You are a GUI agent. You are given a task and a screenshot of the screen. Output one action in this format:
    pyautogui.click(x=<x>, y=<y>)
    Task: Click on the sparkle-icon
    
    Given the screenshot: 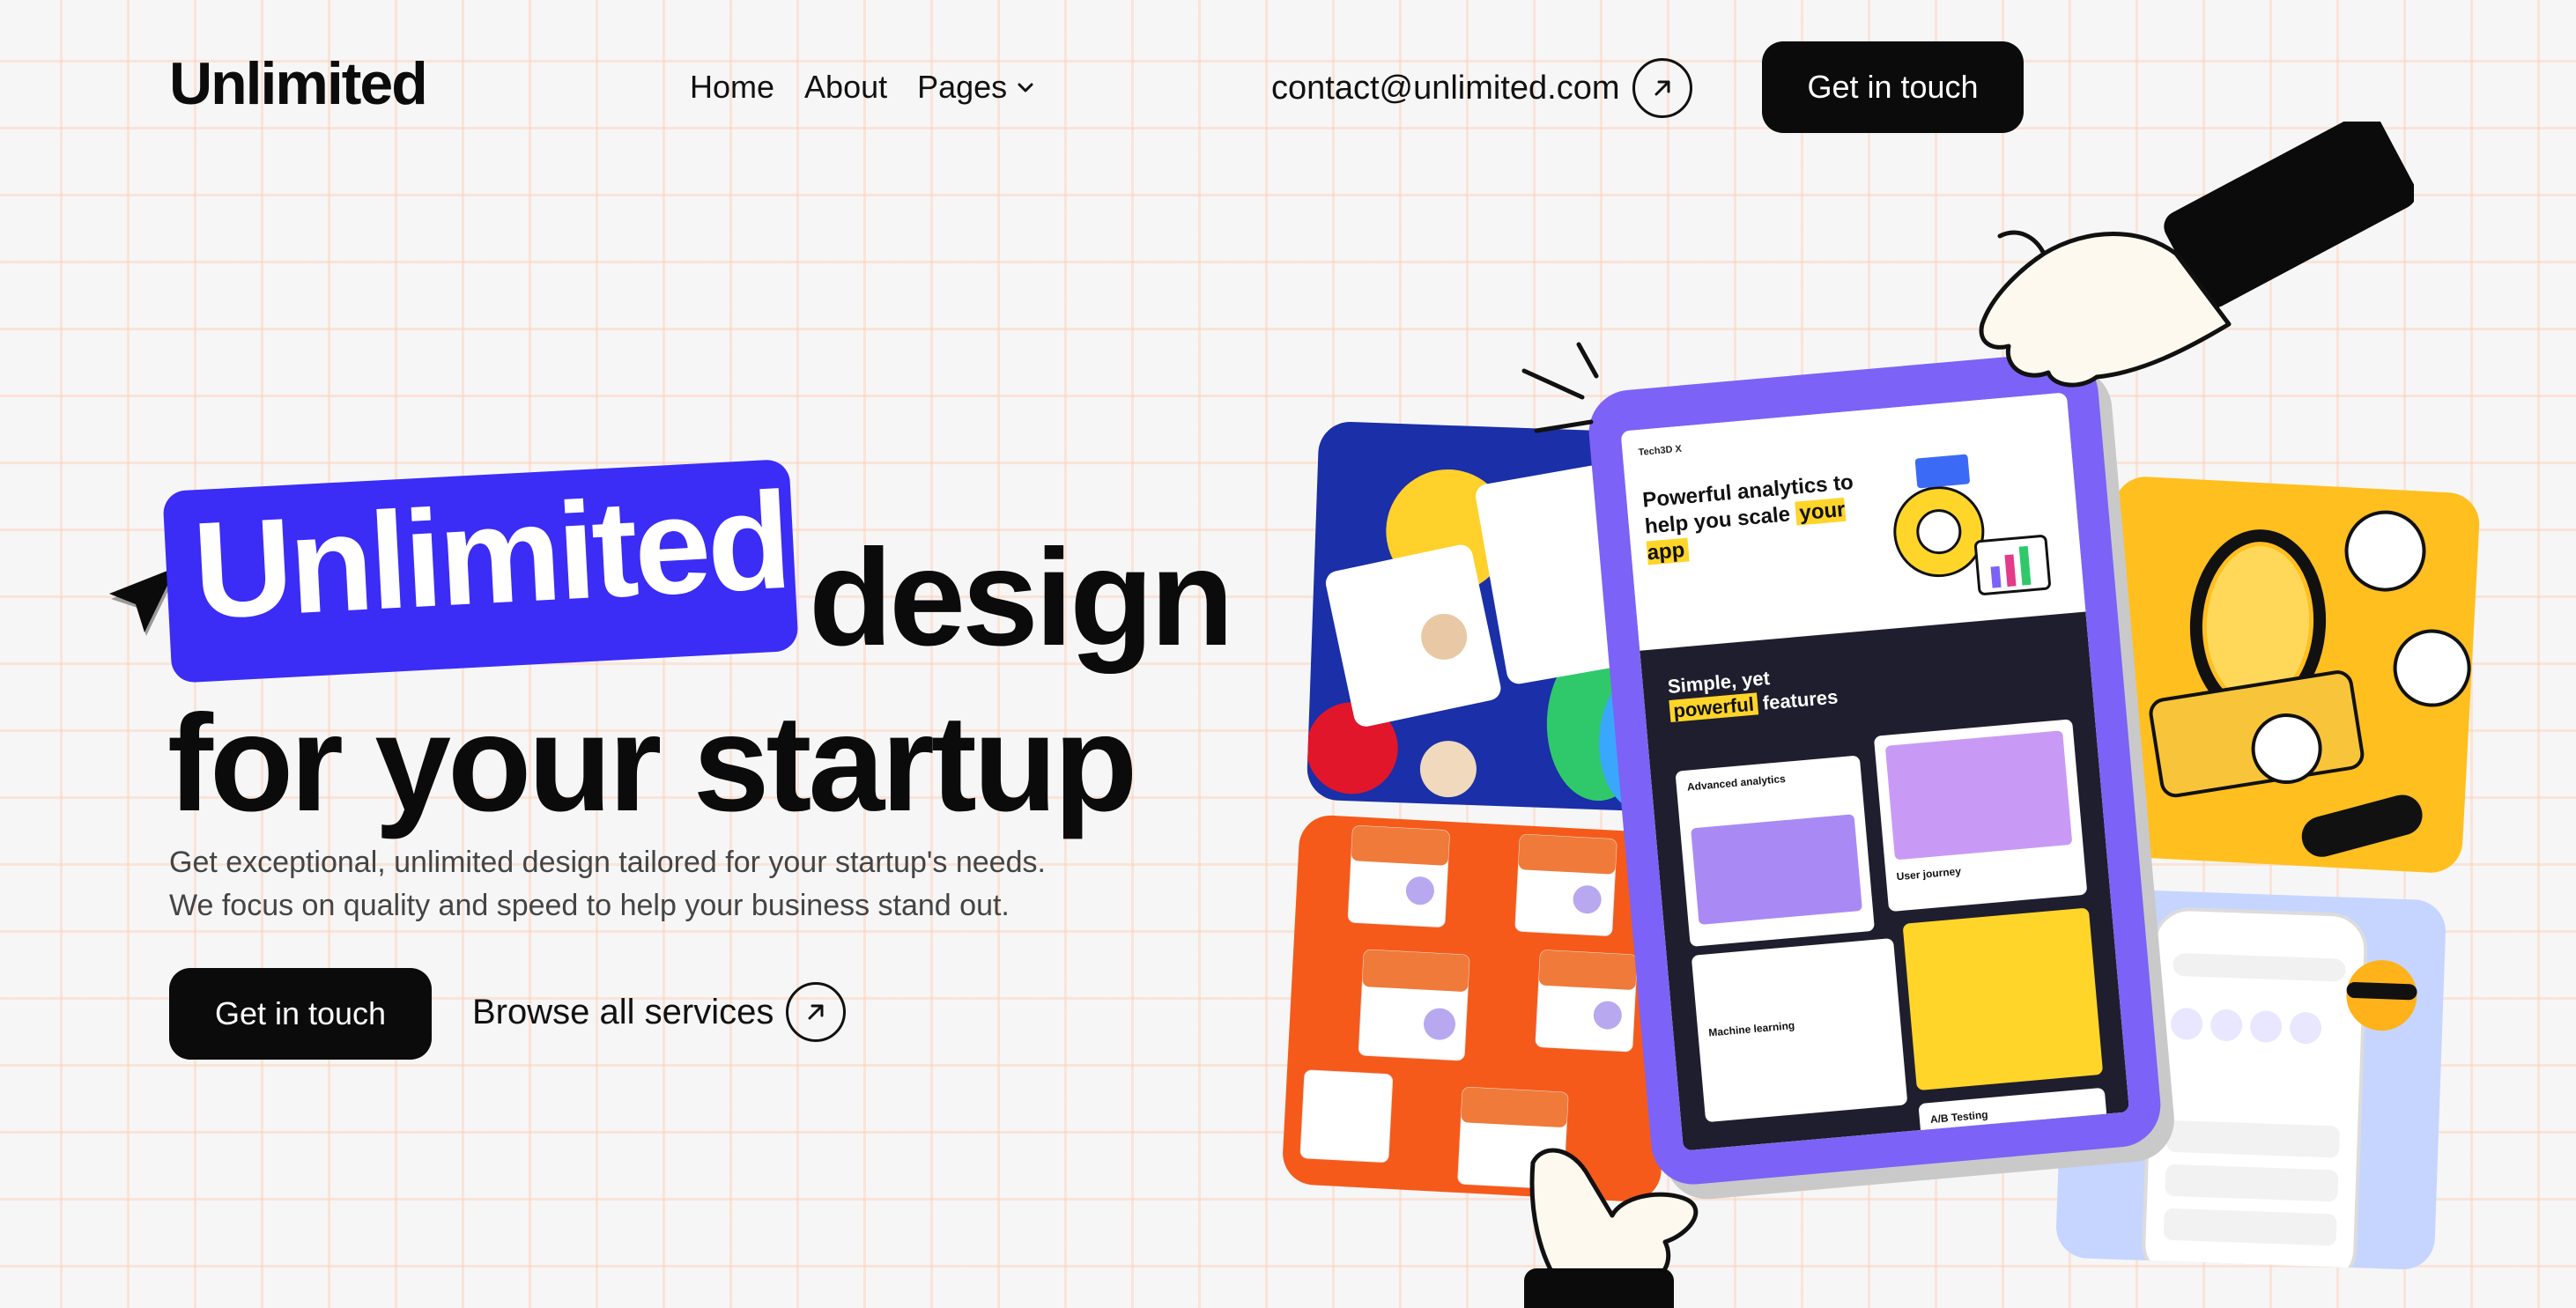 What is the action you would take?
    pyautogui.click(x=1560, y=387)
    